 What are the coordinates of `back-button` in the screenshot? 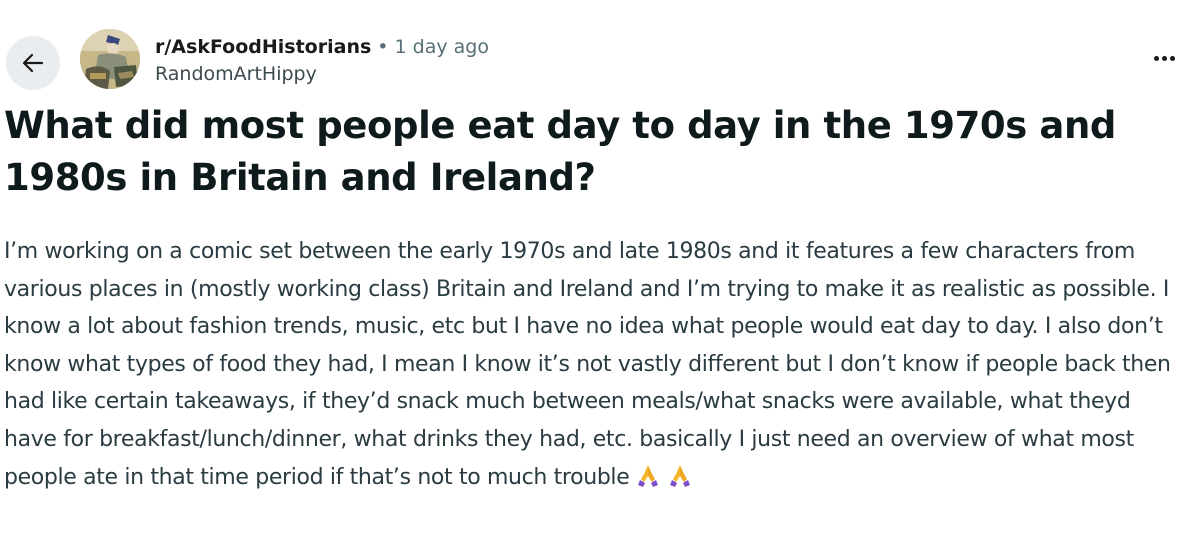 It's located at (33, 63).